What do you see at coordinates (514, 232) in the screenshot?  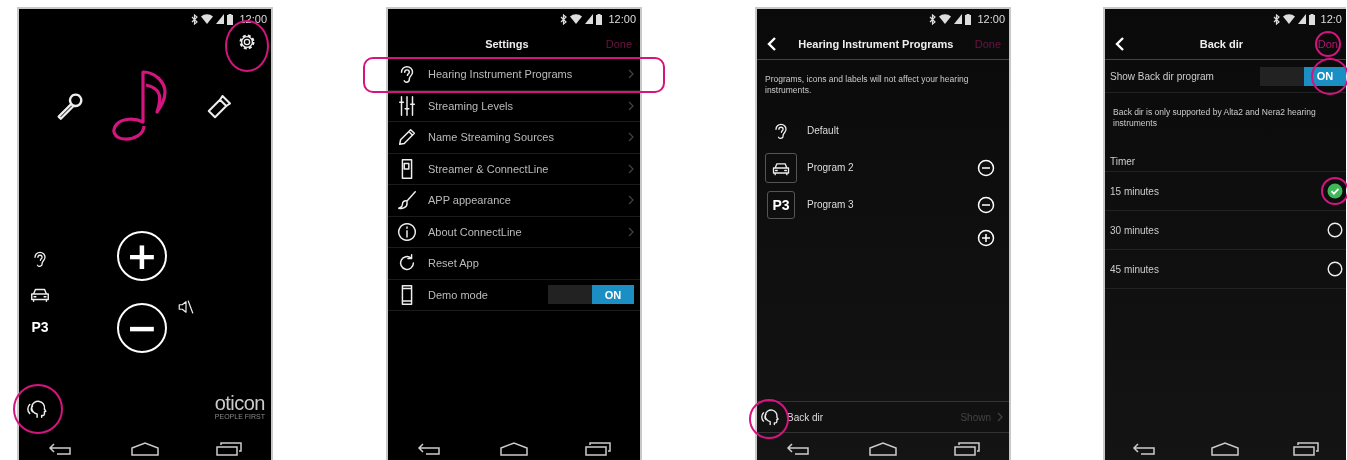 I see `settings-item: About ConnectLine` at bounding box center [514, 232].